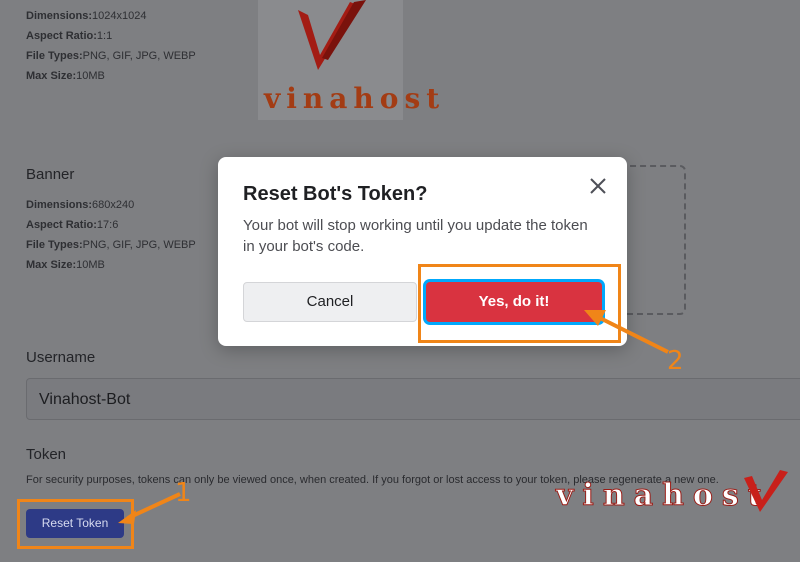 The width and height of the screenshot is (800, 562). Describe the element at coordinates (69, 36) in the screenshot. I see `avatar-aspect-ratio: Aspect Ratio:1:1` at that location.